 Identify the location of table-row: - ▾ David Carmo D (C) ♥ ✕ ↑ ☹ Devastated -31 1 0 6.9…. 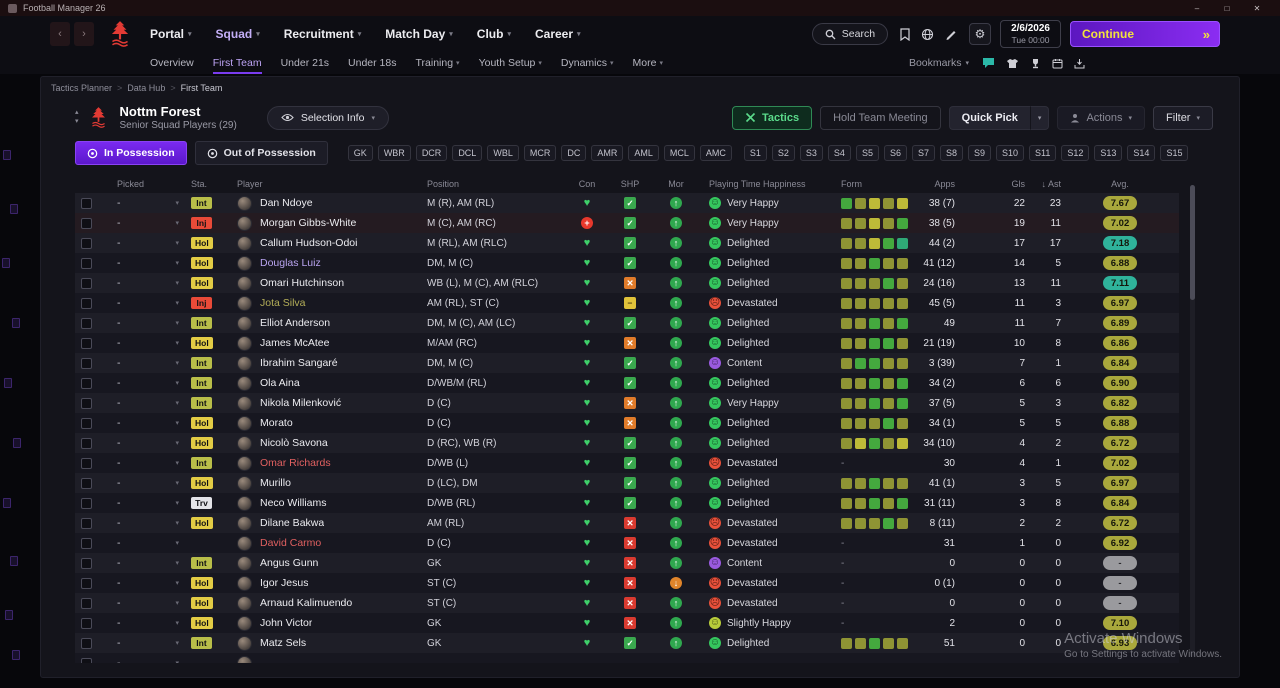
(627, 543).